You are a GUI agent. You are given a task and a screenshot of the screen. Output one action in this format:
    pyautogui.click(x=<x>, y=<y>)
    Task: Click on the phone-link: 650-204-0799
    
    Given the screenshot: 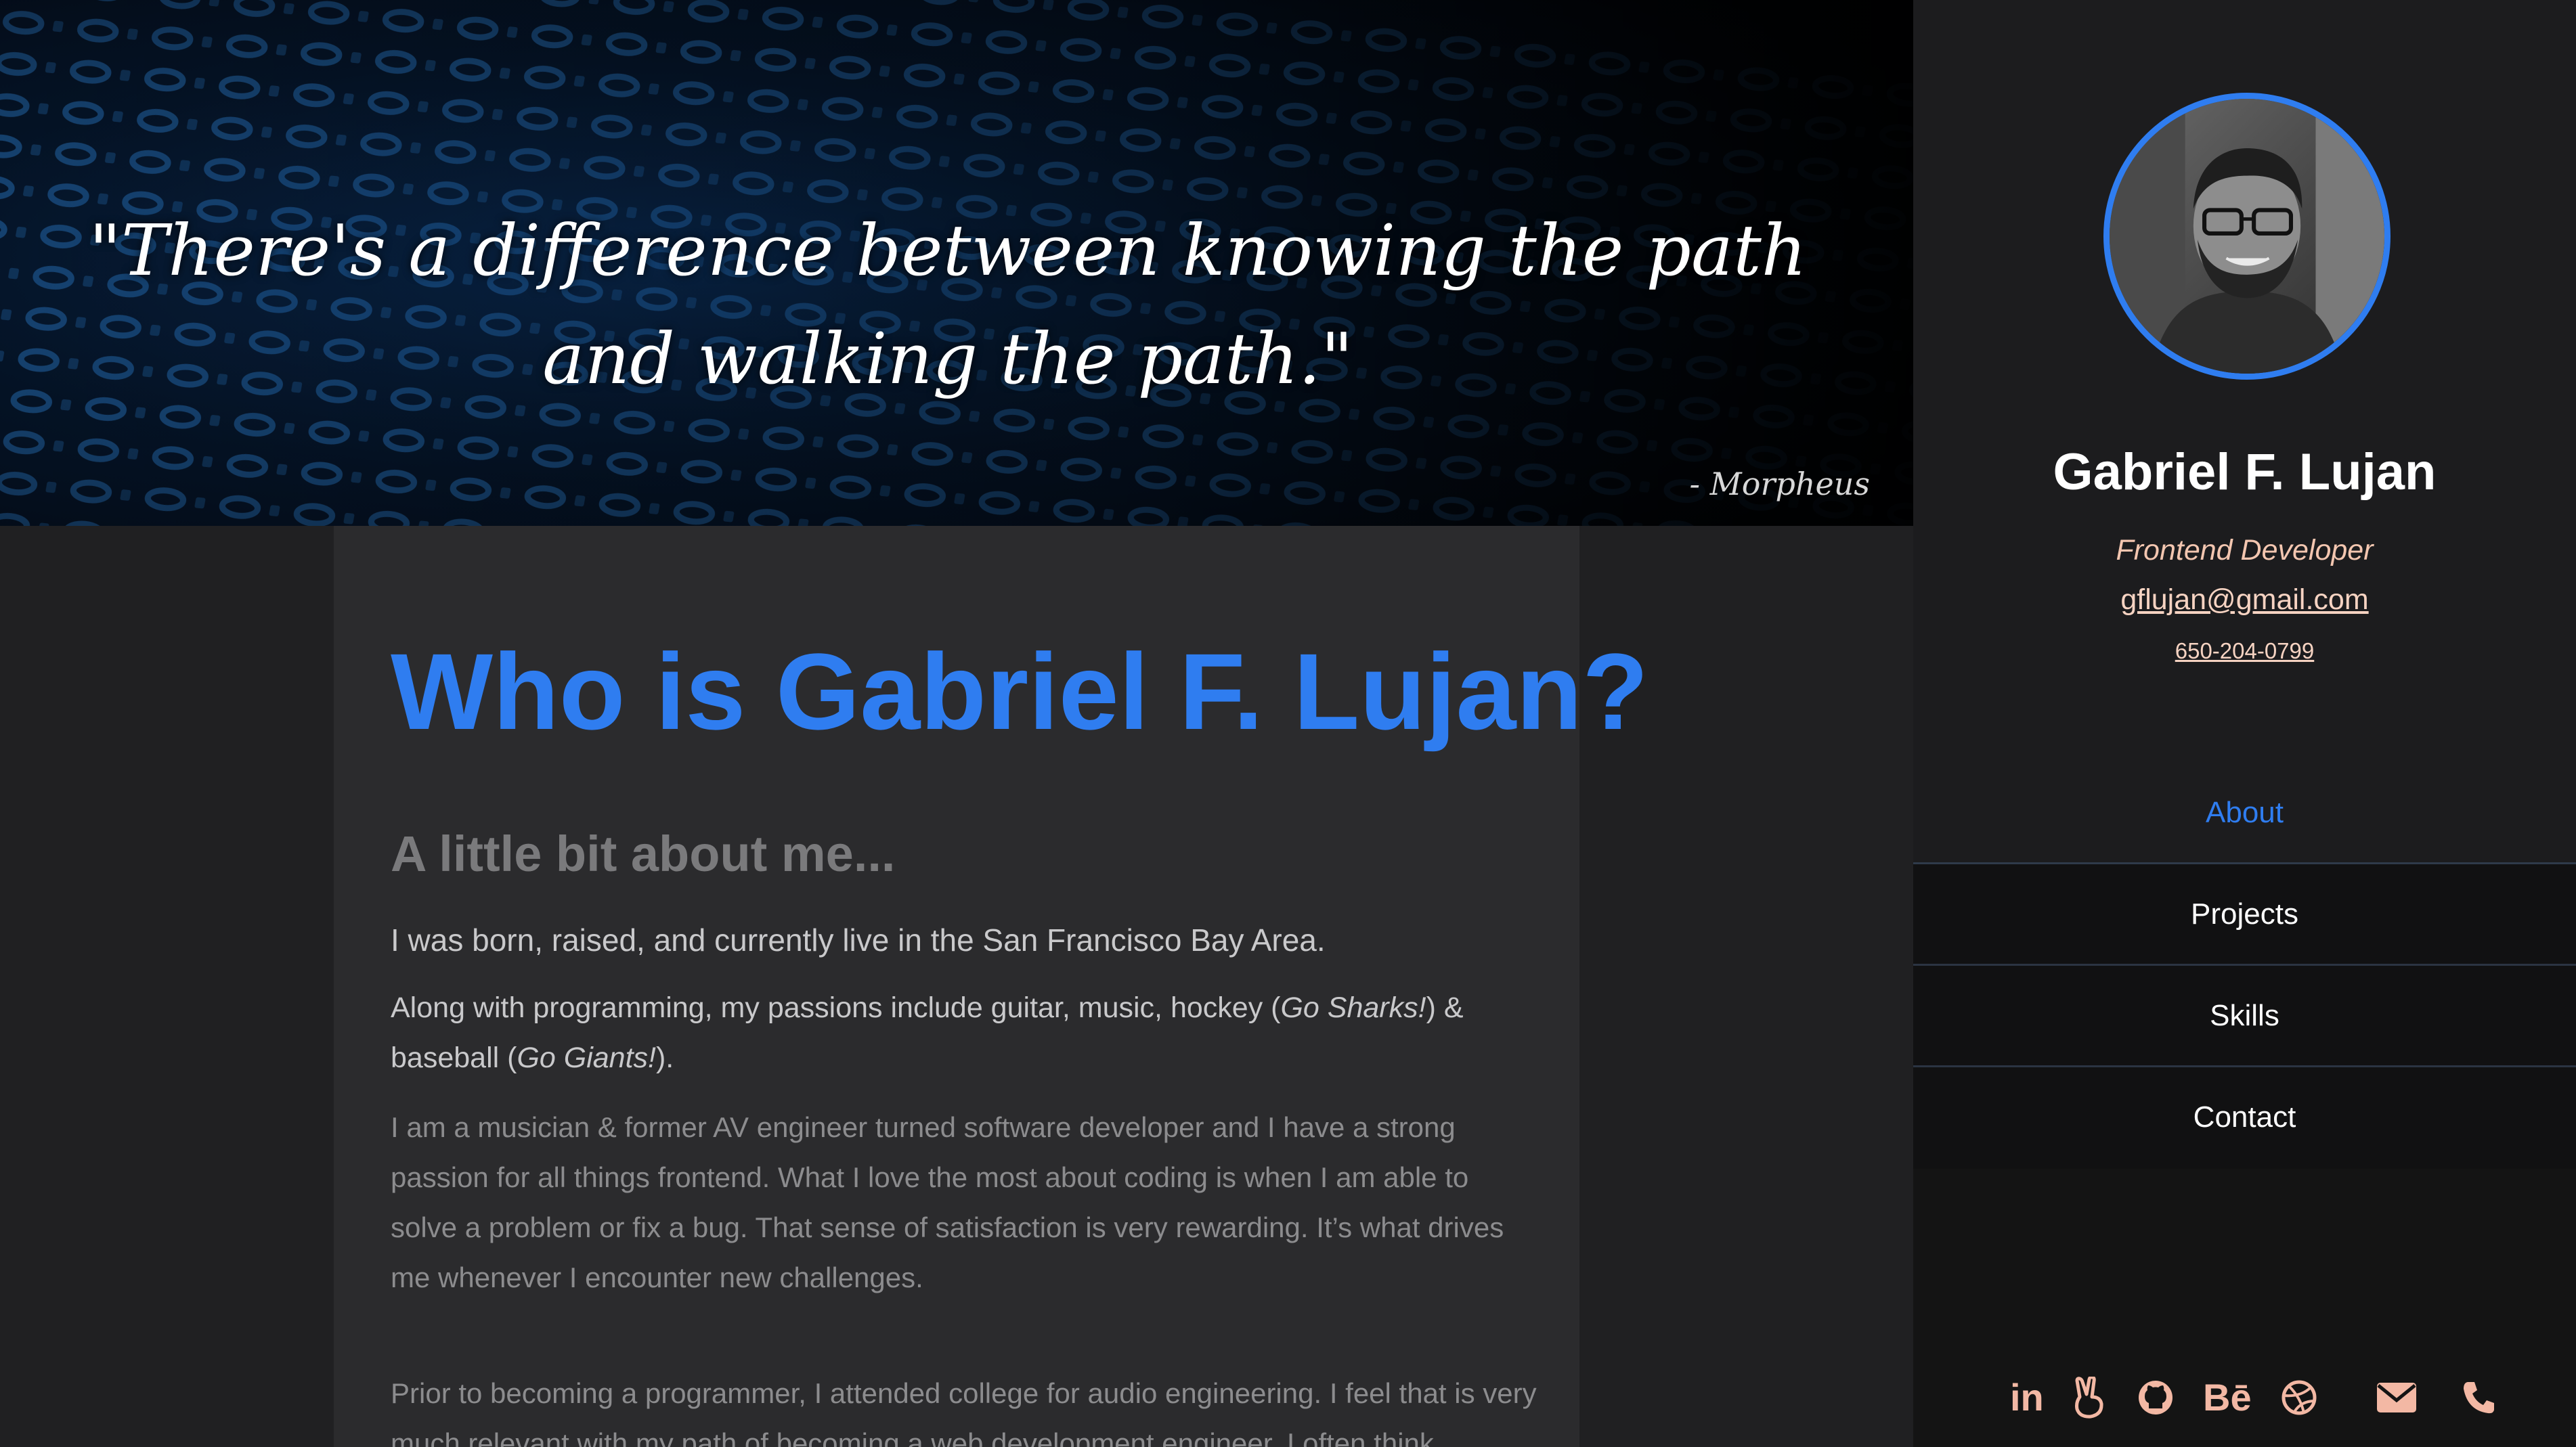 What is the action you would take?
    pyautogui.click(x=2245, y=650)
    